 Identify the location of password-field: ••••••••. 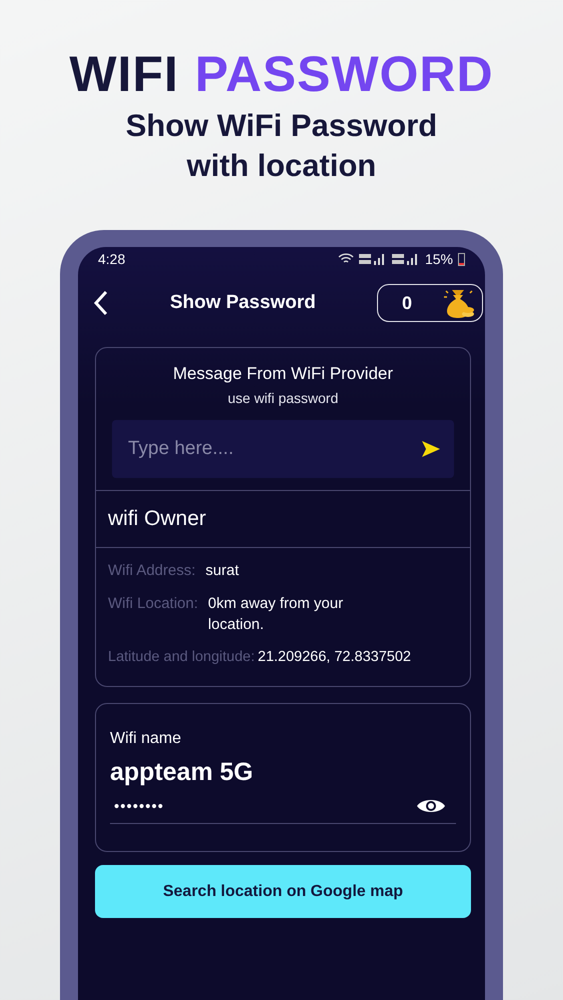
(139, 806).